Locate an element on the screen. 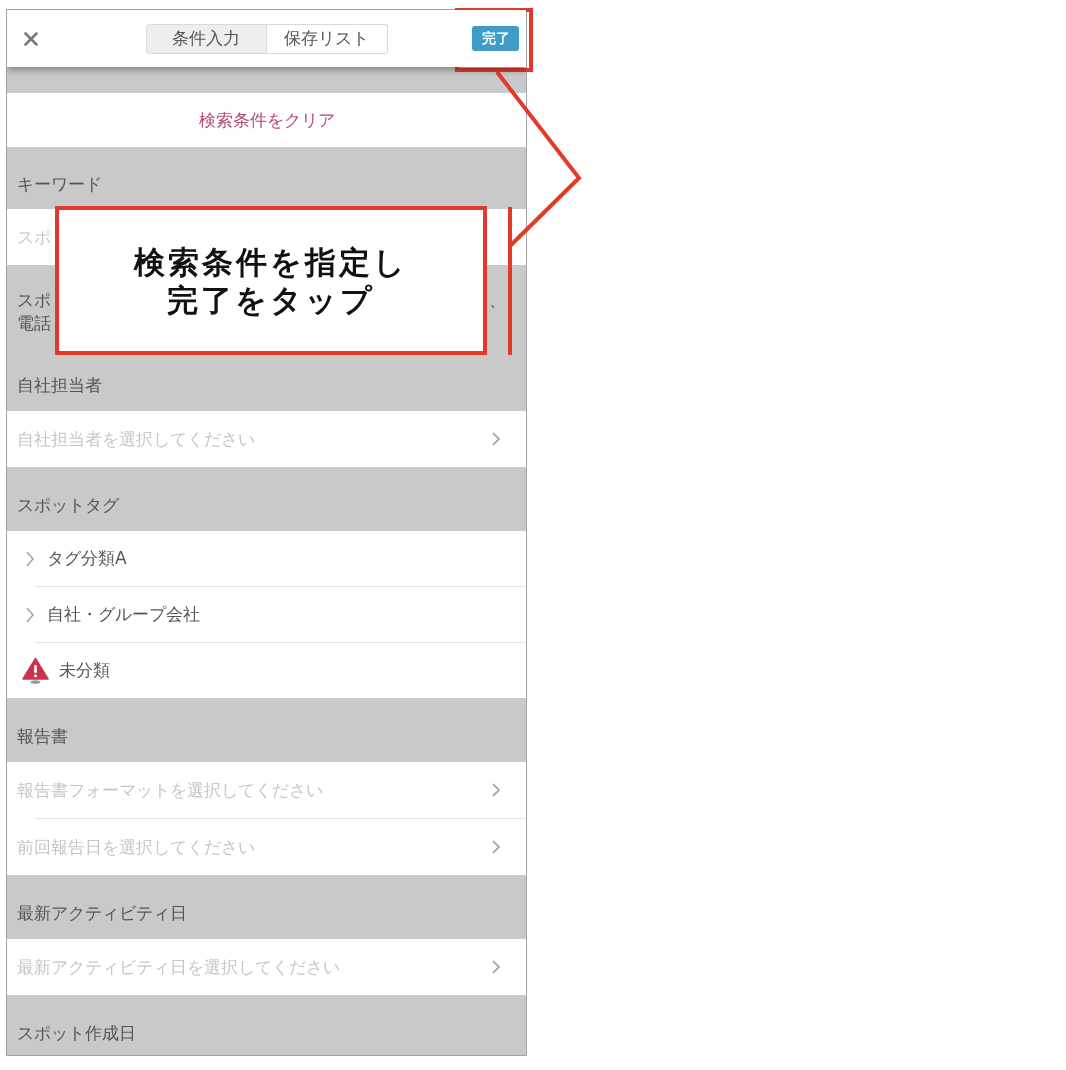  section-title: 自社担当者 is located at coordinates (59, 385).